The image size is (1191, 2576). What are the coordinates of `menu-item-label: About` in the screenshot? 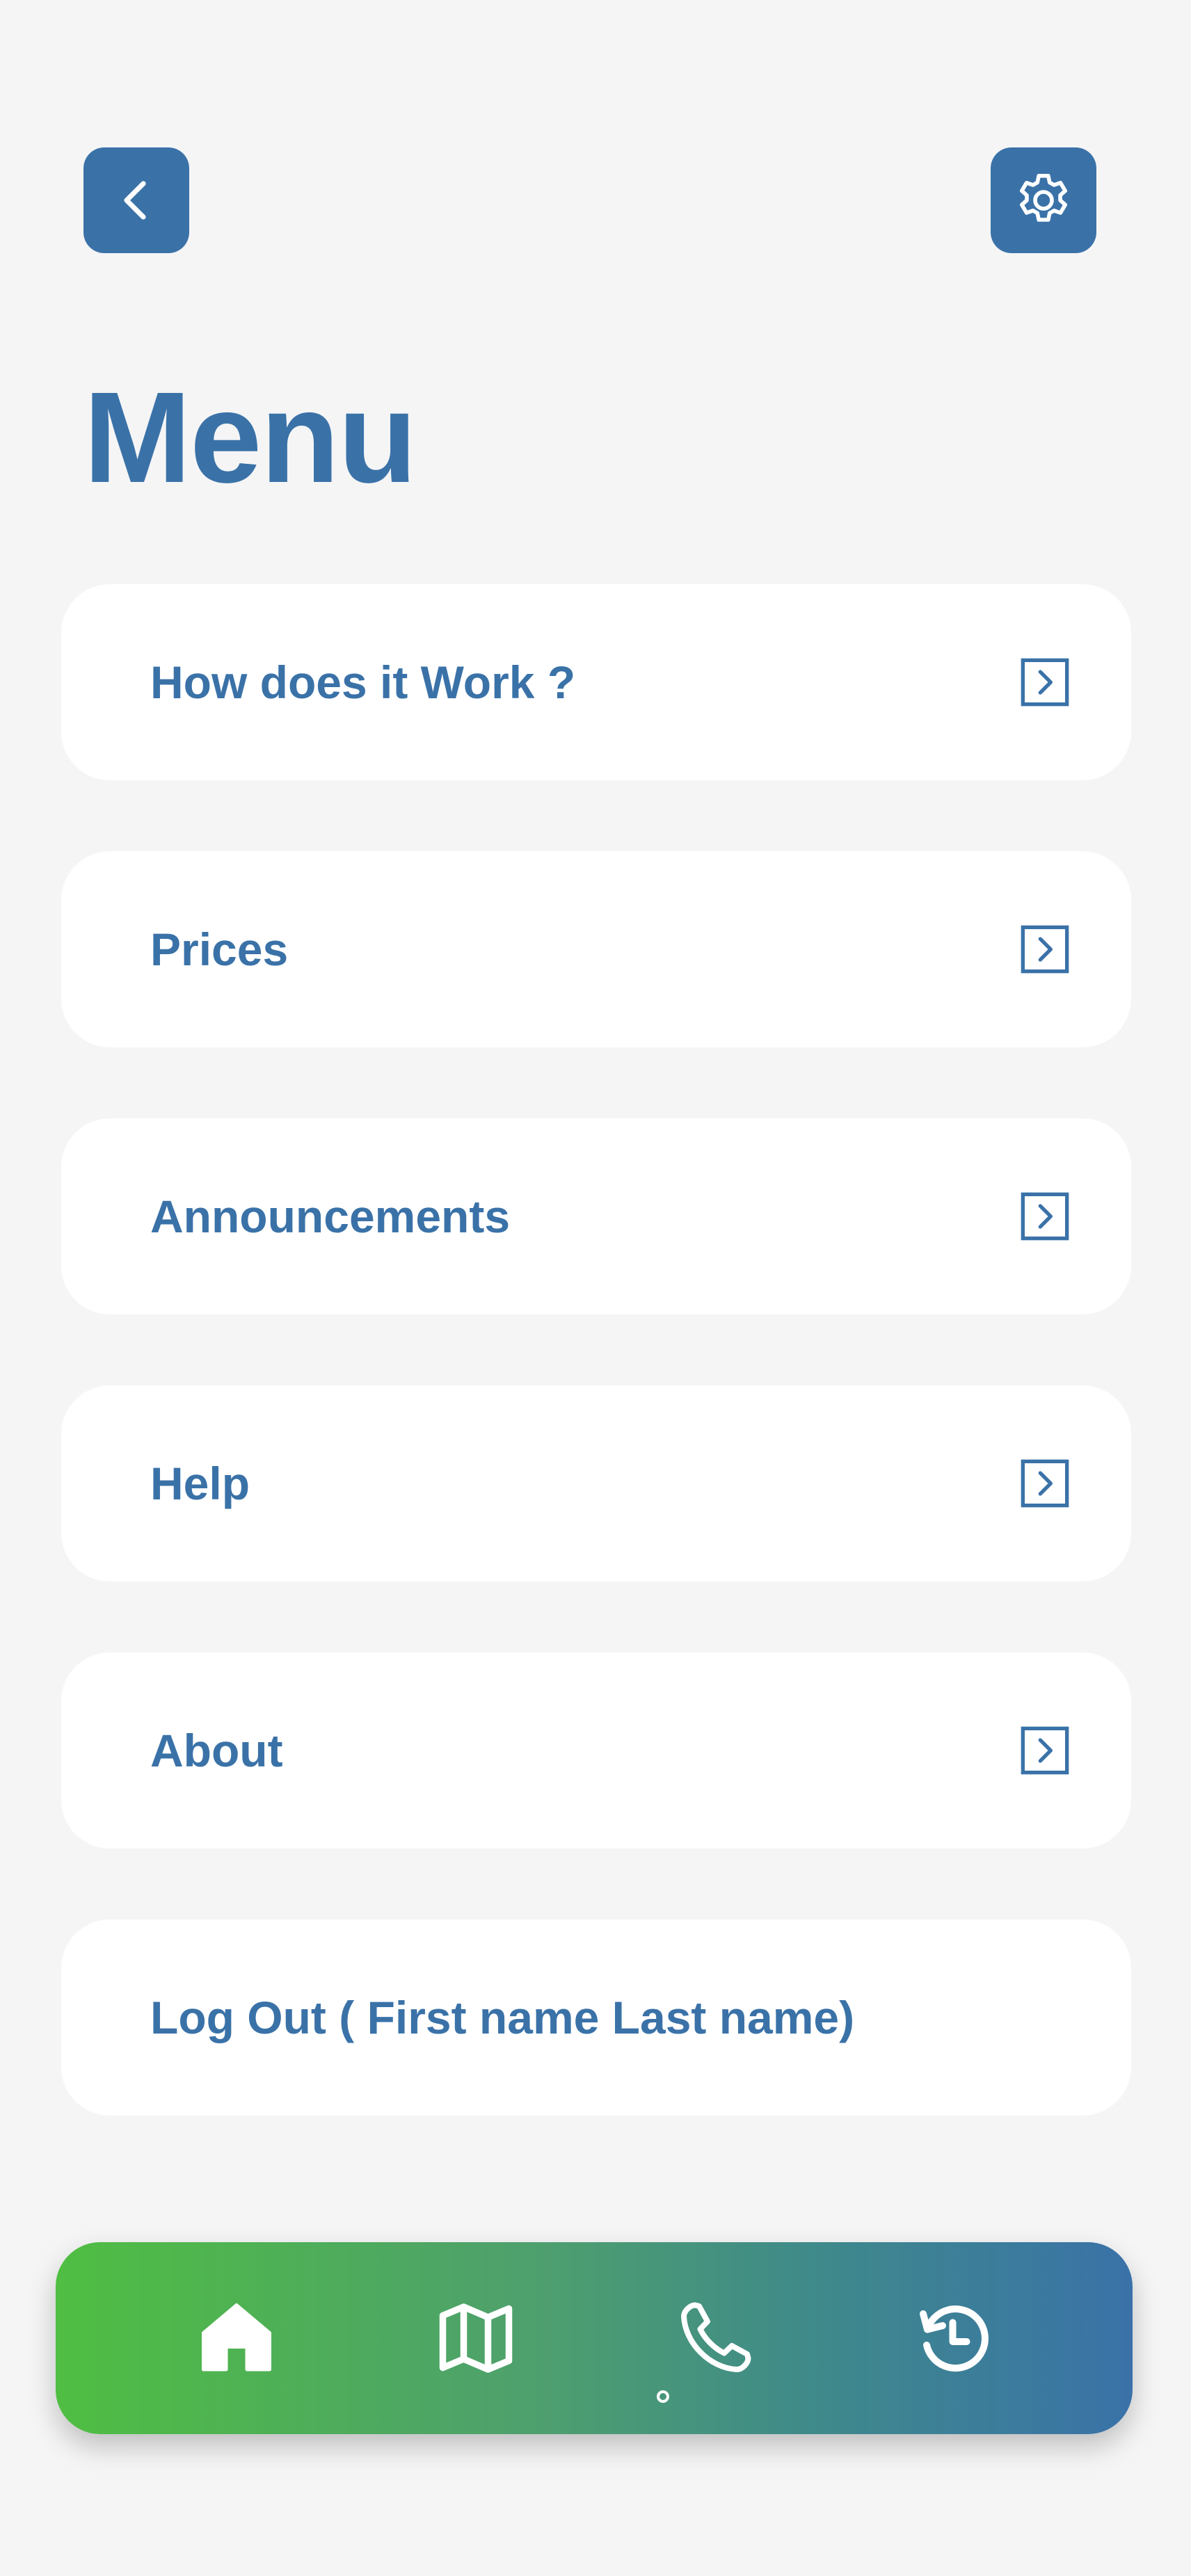 It's located at (216, 1750).